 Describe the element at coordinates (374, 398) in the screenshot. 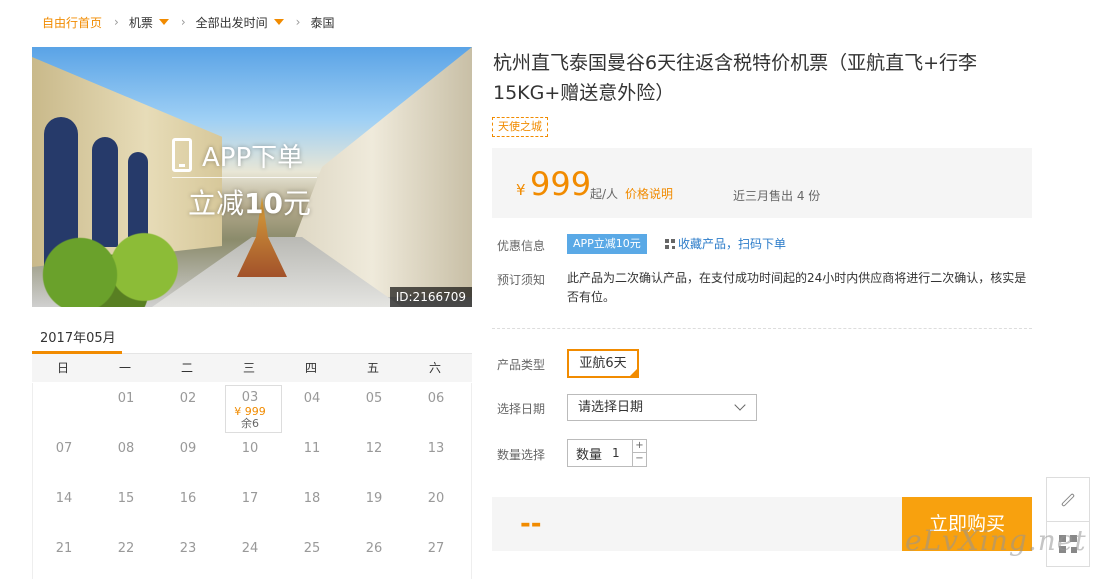

I see `calendar-day: 05` at that location.